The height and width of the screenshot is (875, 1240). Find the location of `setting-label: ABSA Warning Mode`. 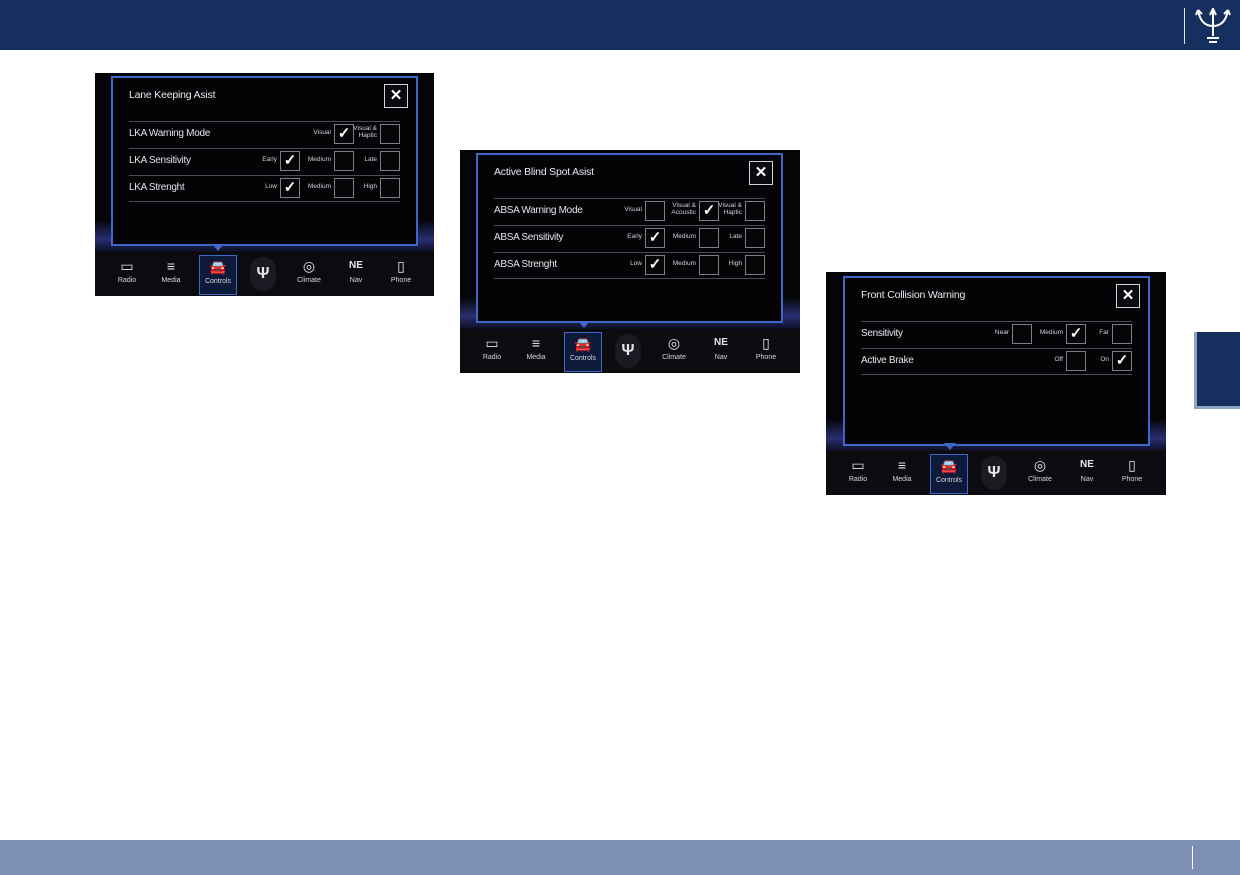

setting-label: ABSA Warning Mode is located at coordinates (538, 210).